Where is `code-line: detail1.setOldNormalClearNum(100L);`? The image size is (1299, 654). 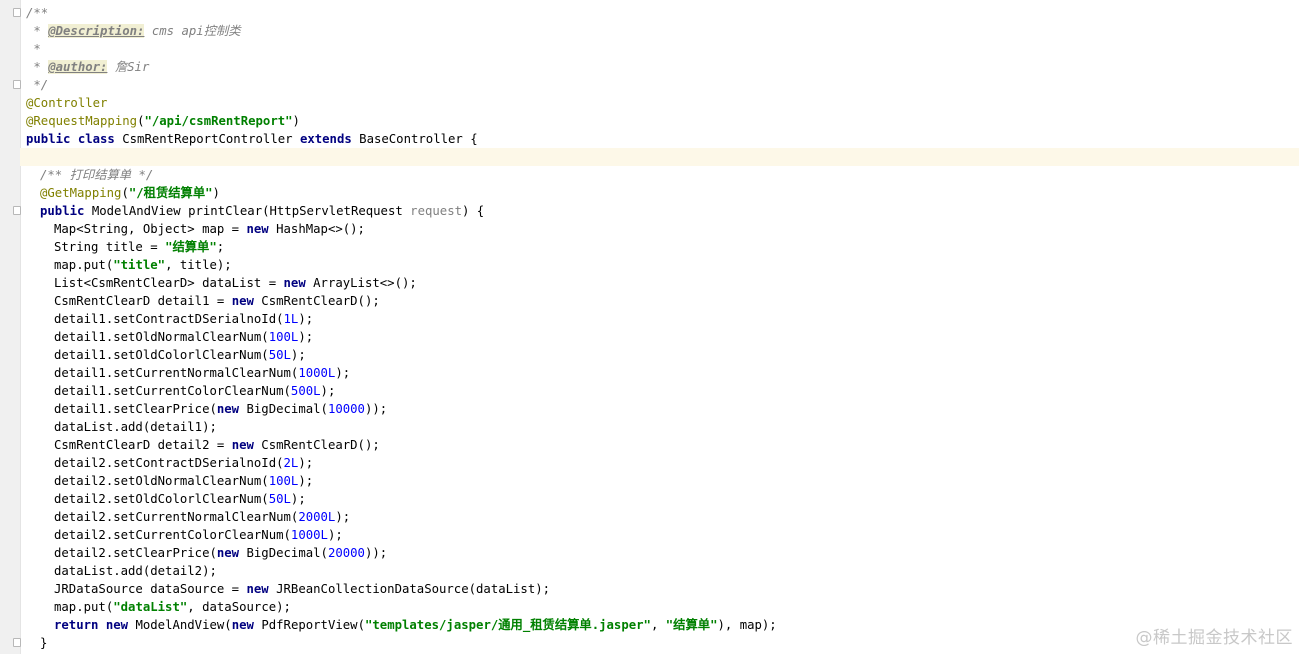
code-line: detail1.setOldNormalClearNum(100L); is located at coordinates (662, 337).